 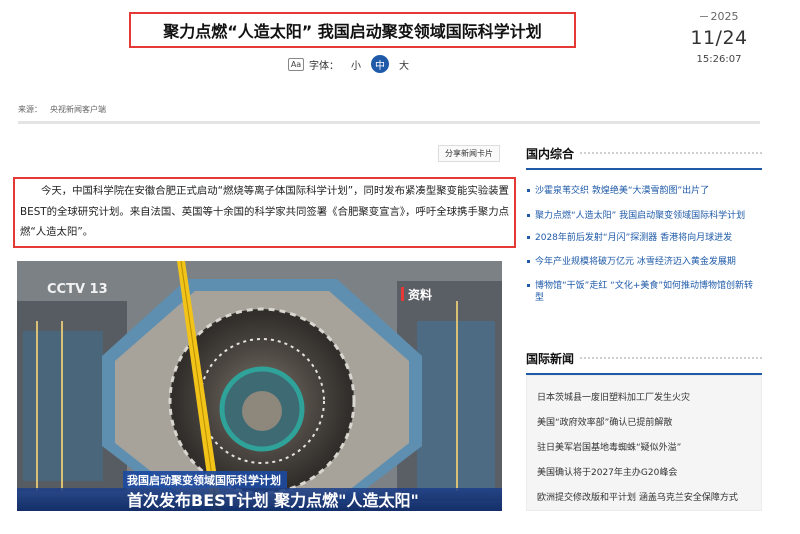 What do you see at coordinates (204, 480) in the screenshot?
I see `caption-small: 我国启动聚变领域国际科学计划` at bounding box center [204, 480].